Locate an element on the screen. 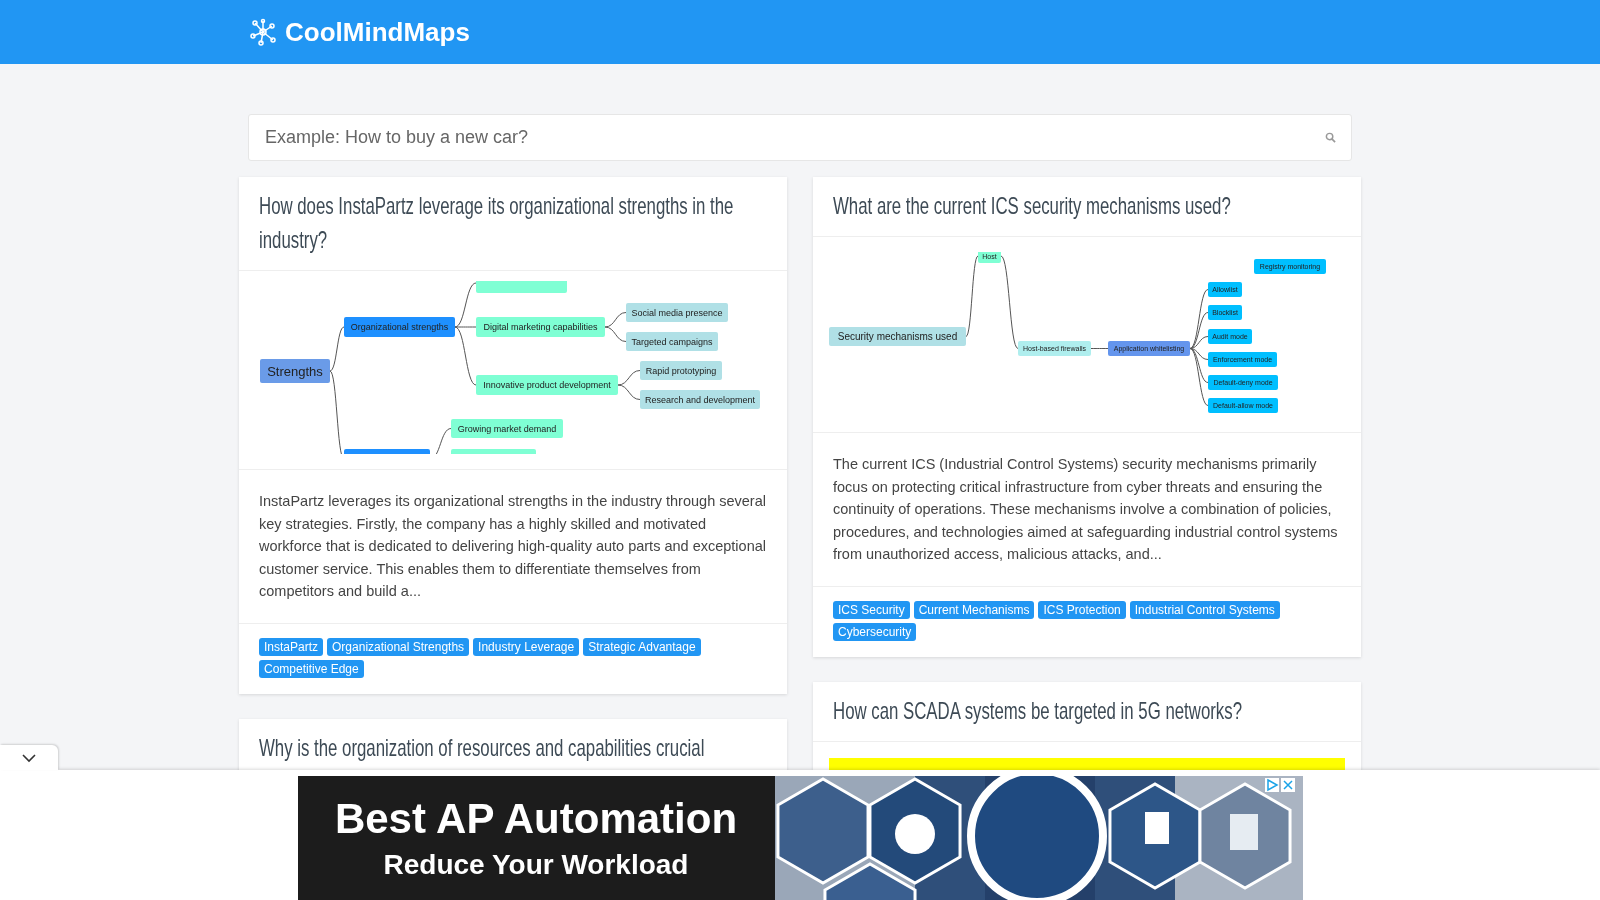 The image size is (1600, 900). tag: Current Mechanisms is located at coordinates (974, 609).